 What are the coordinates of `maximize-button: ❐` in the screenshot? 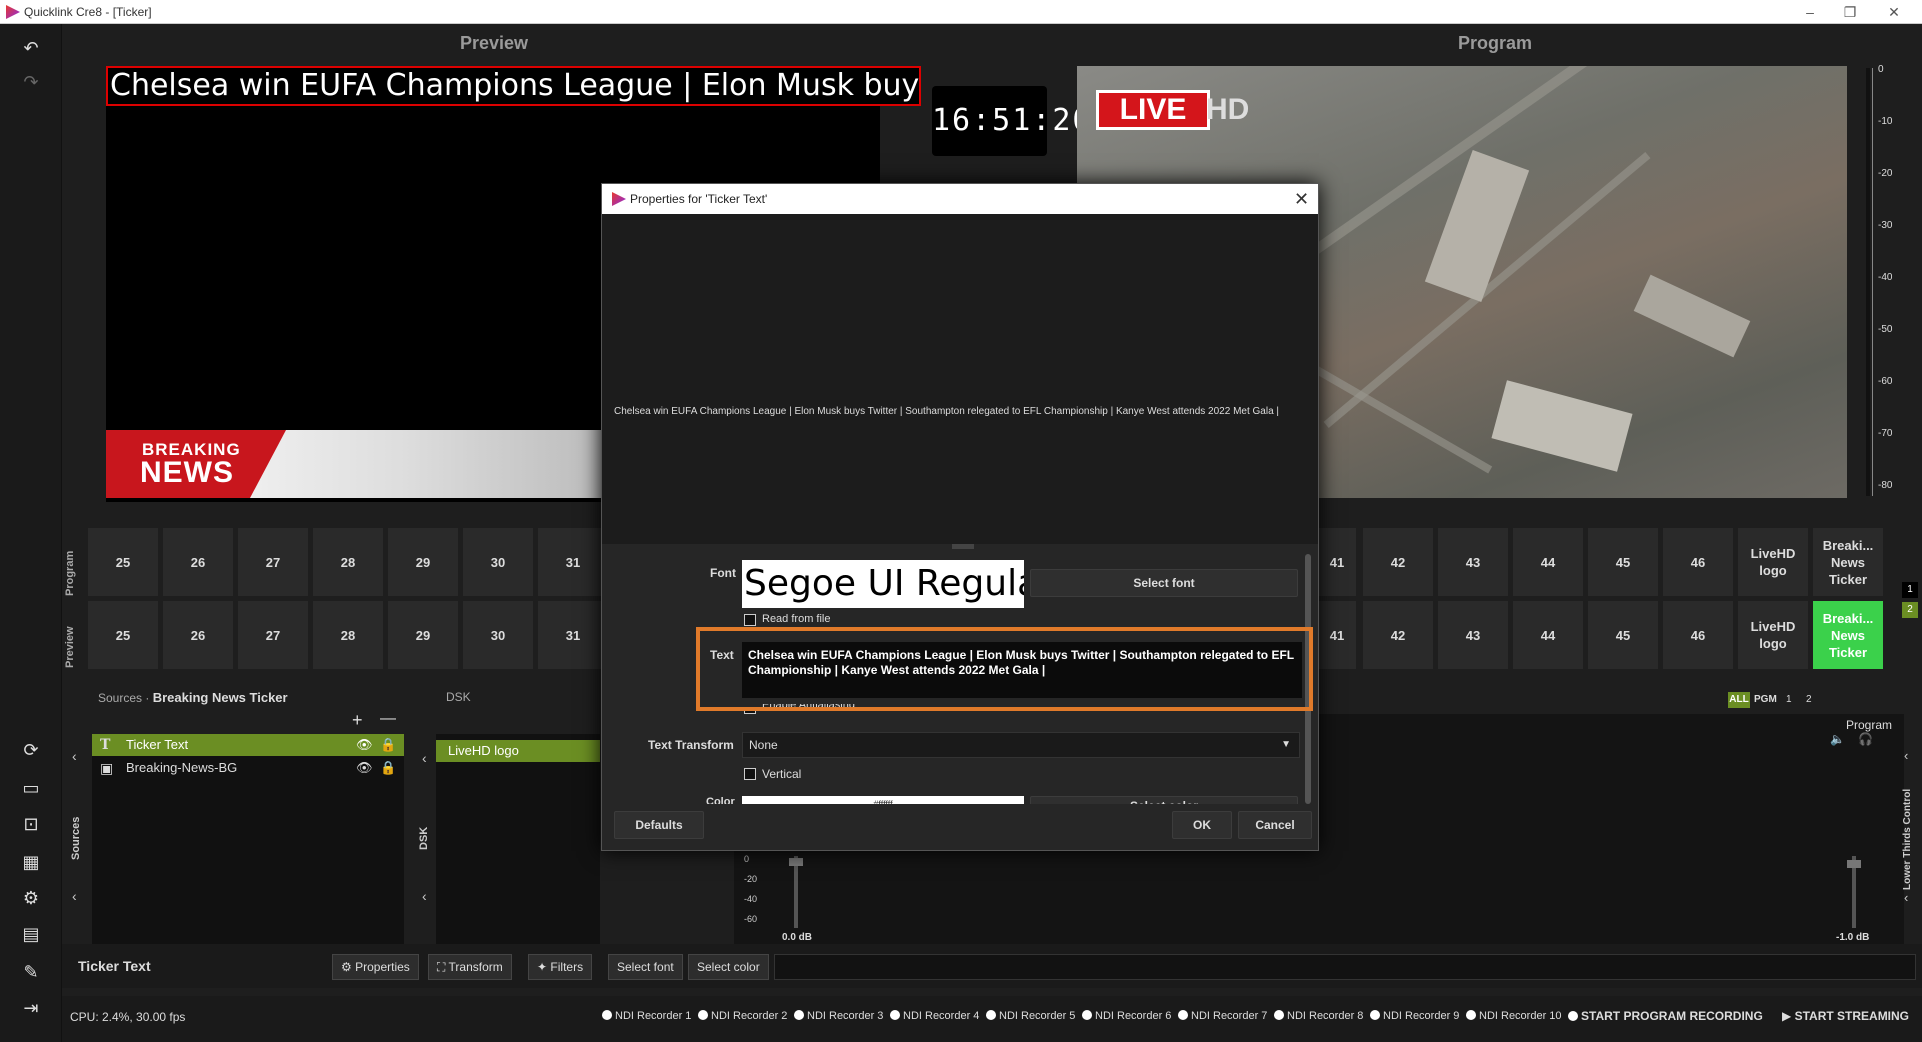 It's located at (1850, 12).